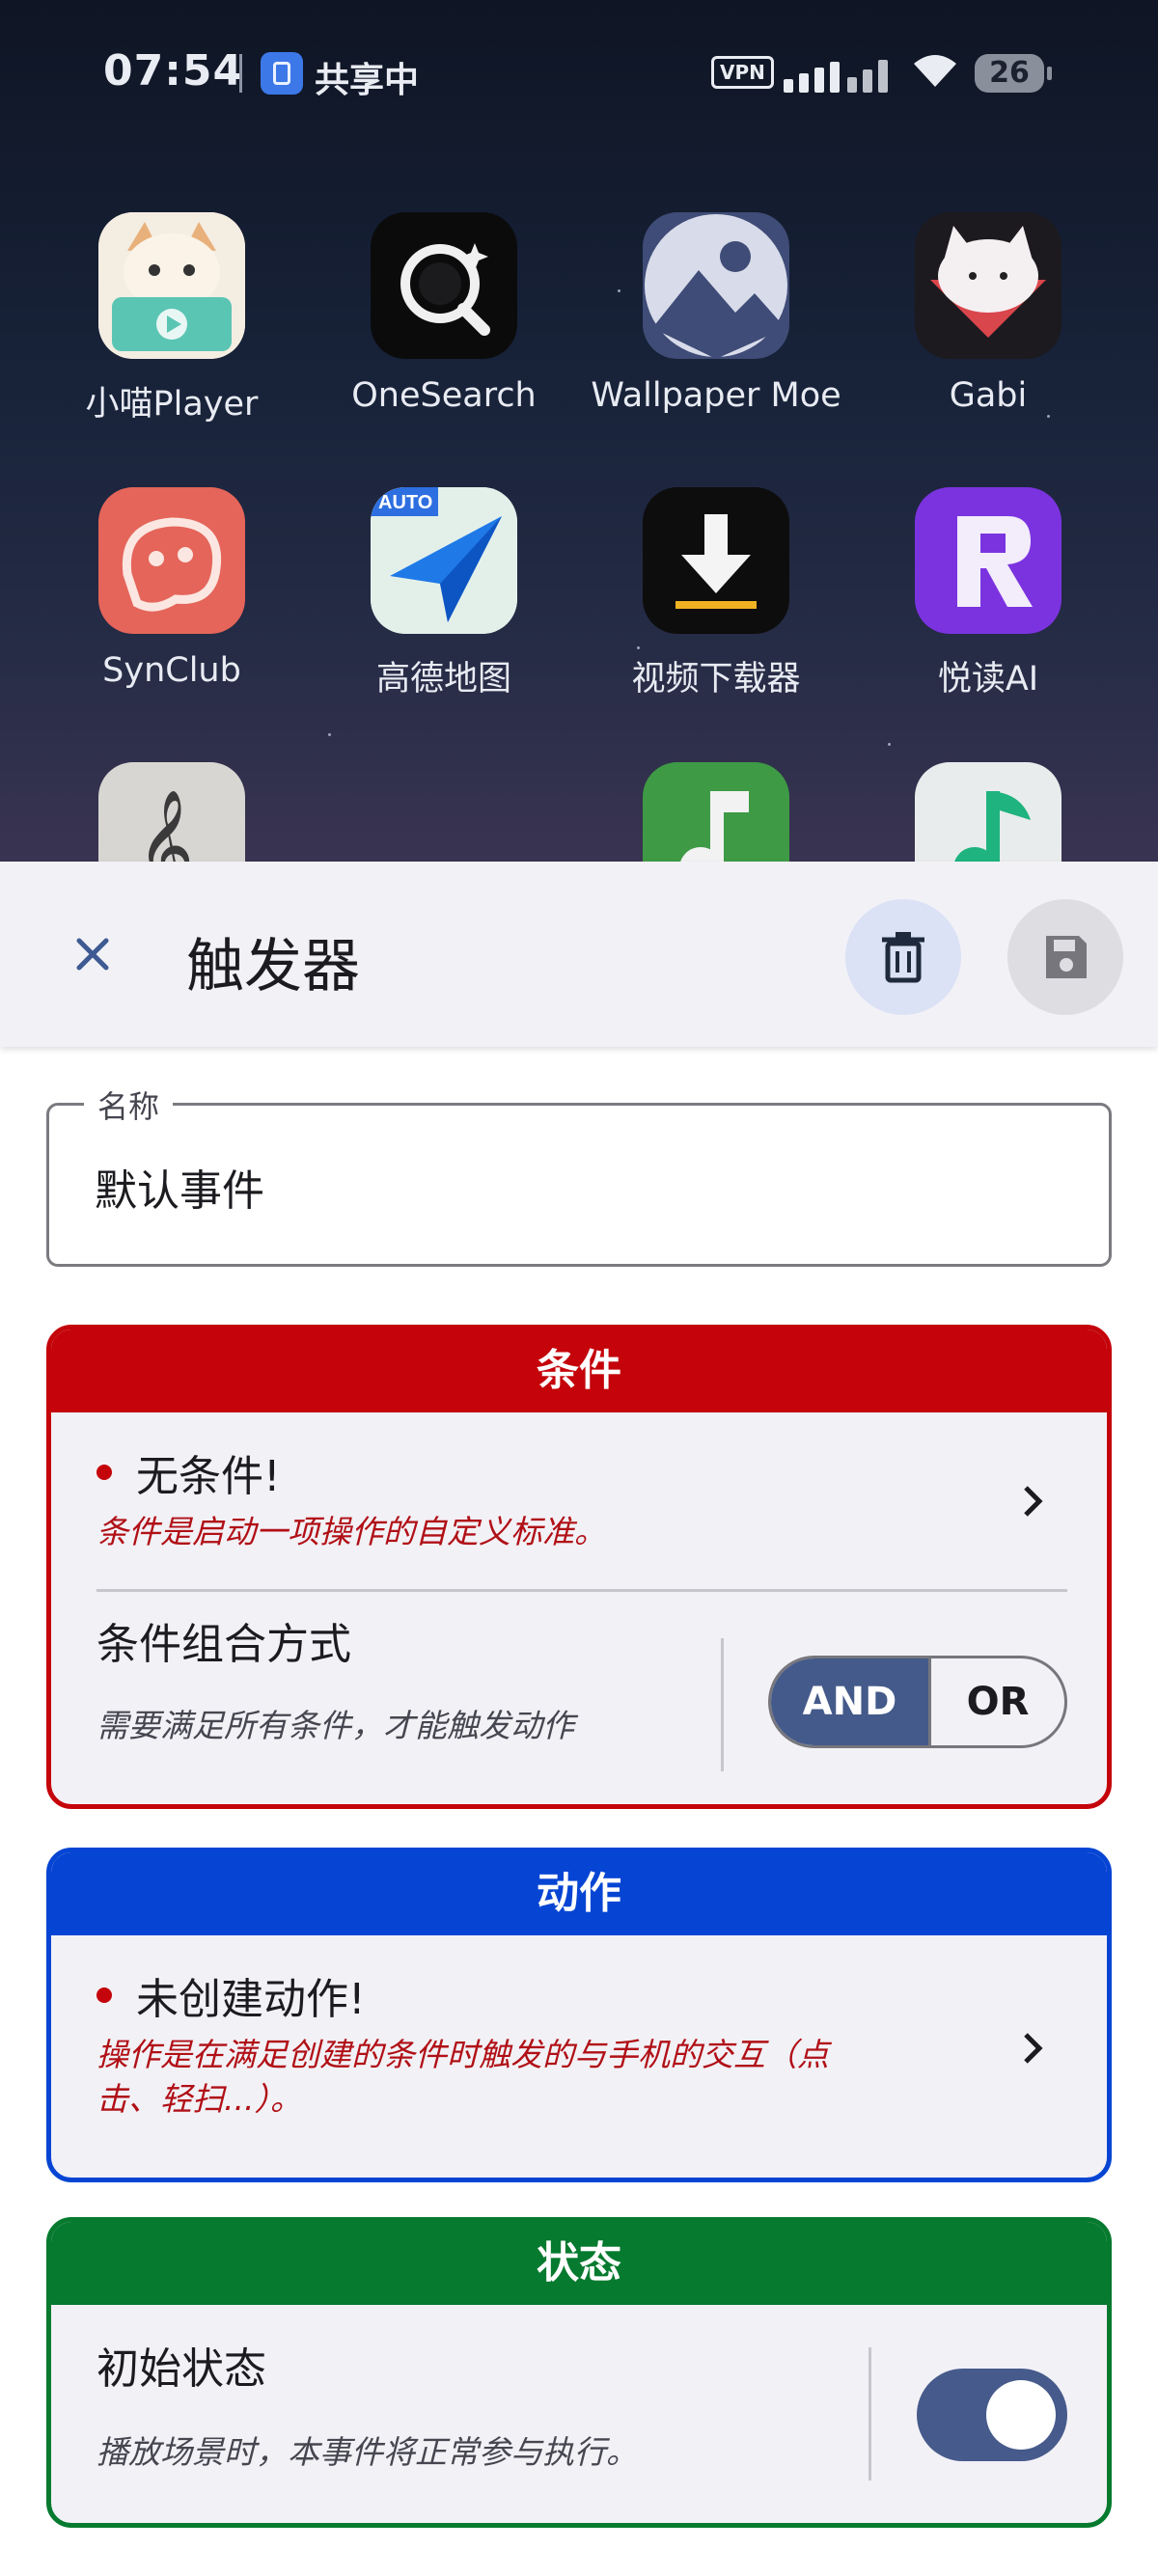  I want to click on screen-share-icon, so click(282, 74).